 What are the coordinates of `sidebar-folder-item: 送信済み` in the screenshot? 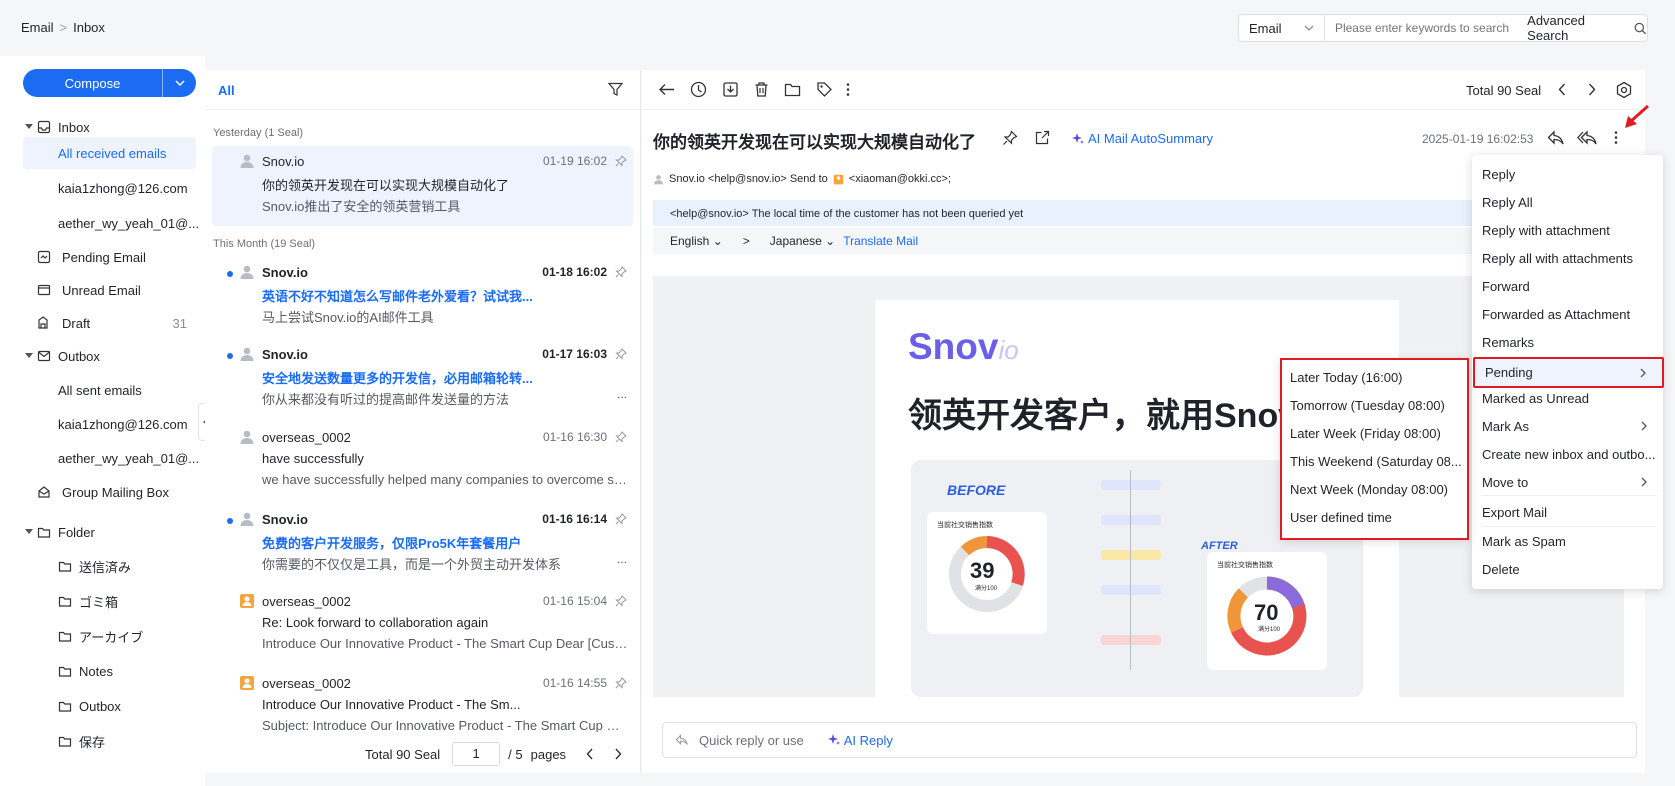 It's located at (102, 566).